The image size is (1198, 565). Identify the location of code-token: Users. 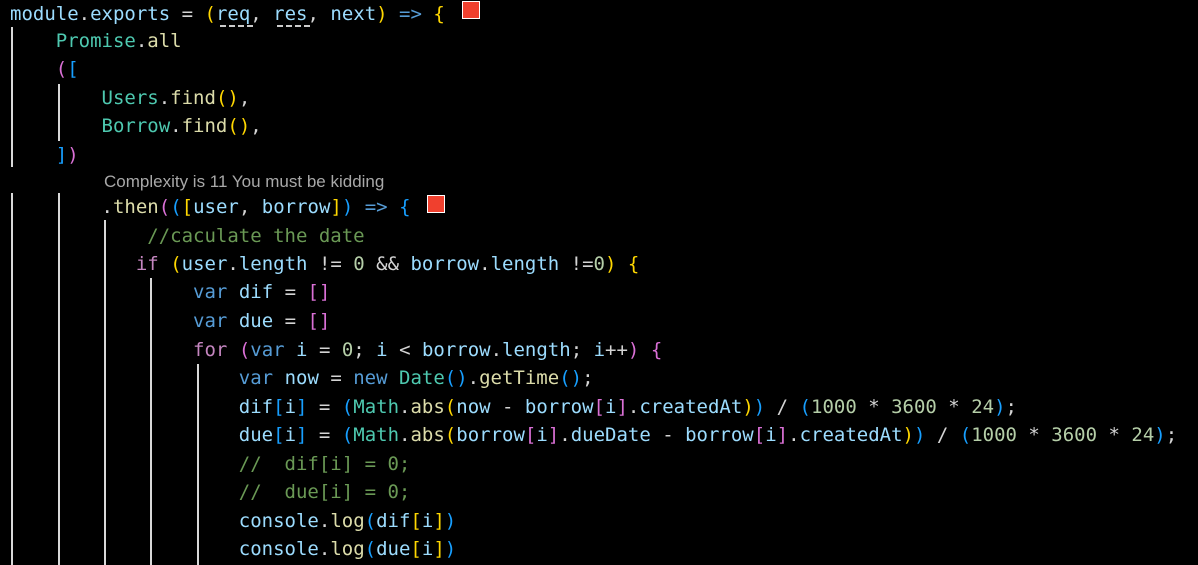
(130, 98).